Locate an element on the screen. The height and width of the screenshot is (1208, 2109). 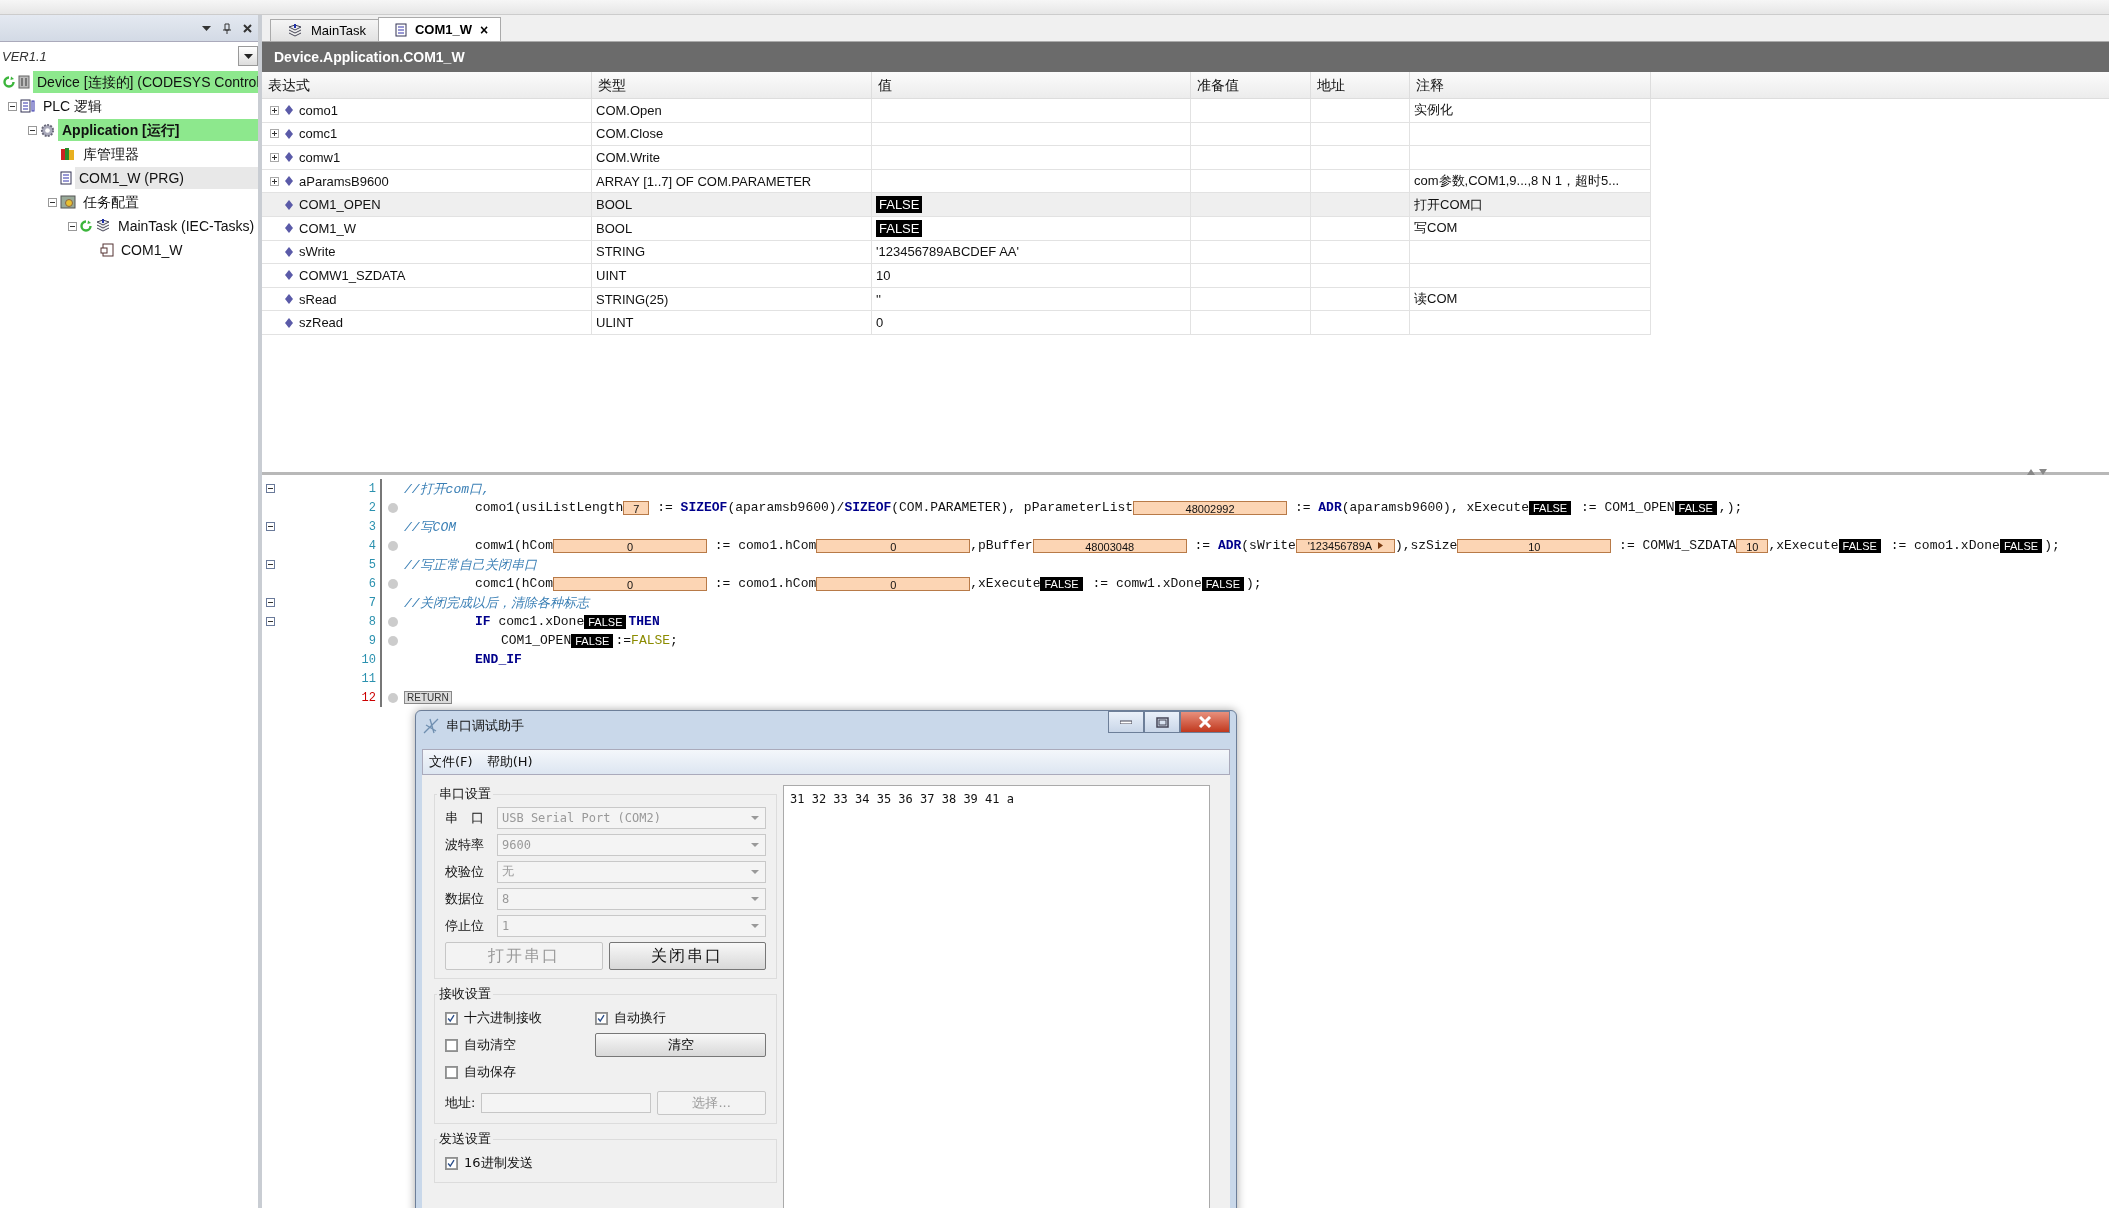
variable-name: comw1 is located at coordinates (320, 157).